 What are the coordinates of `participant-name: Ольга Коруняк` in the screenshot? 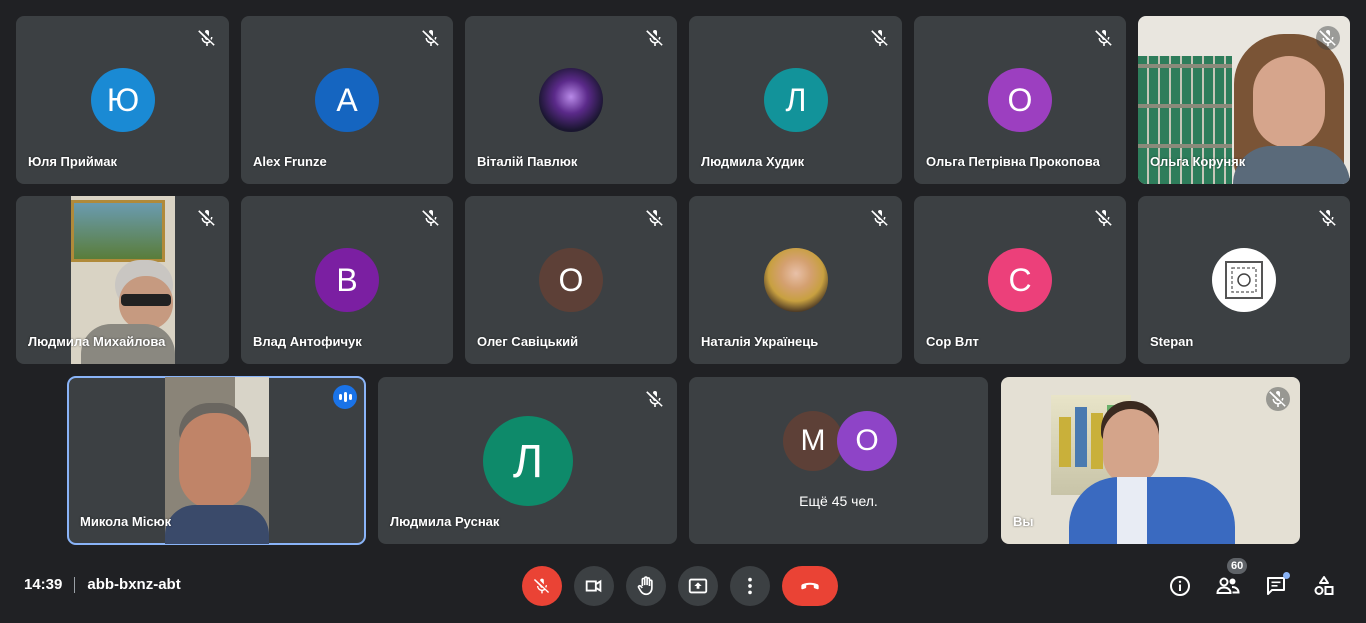 It's located at (1198, 161).